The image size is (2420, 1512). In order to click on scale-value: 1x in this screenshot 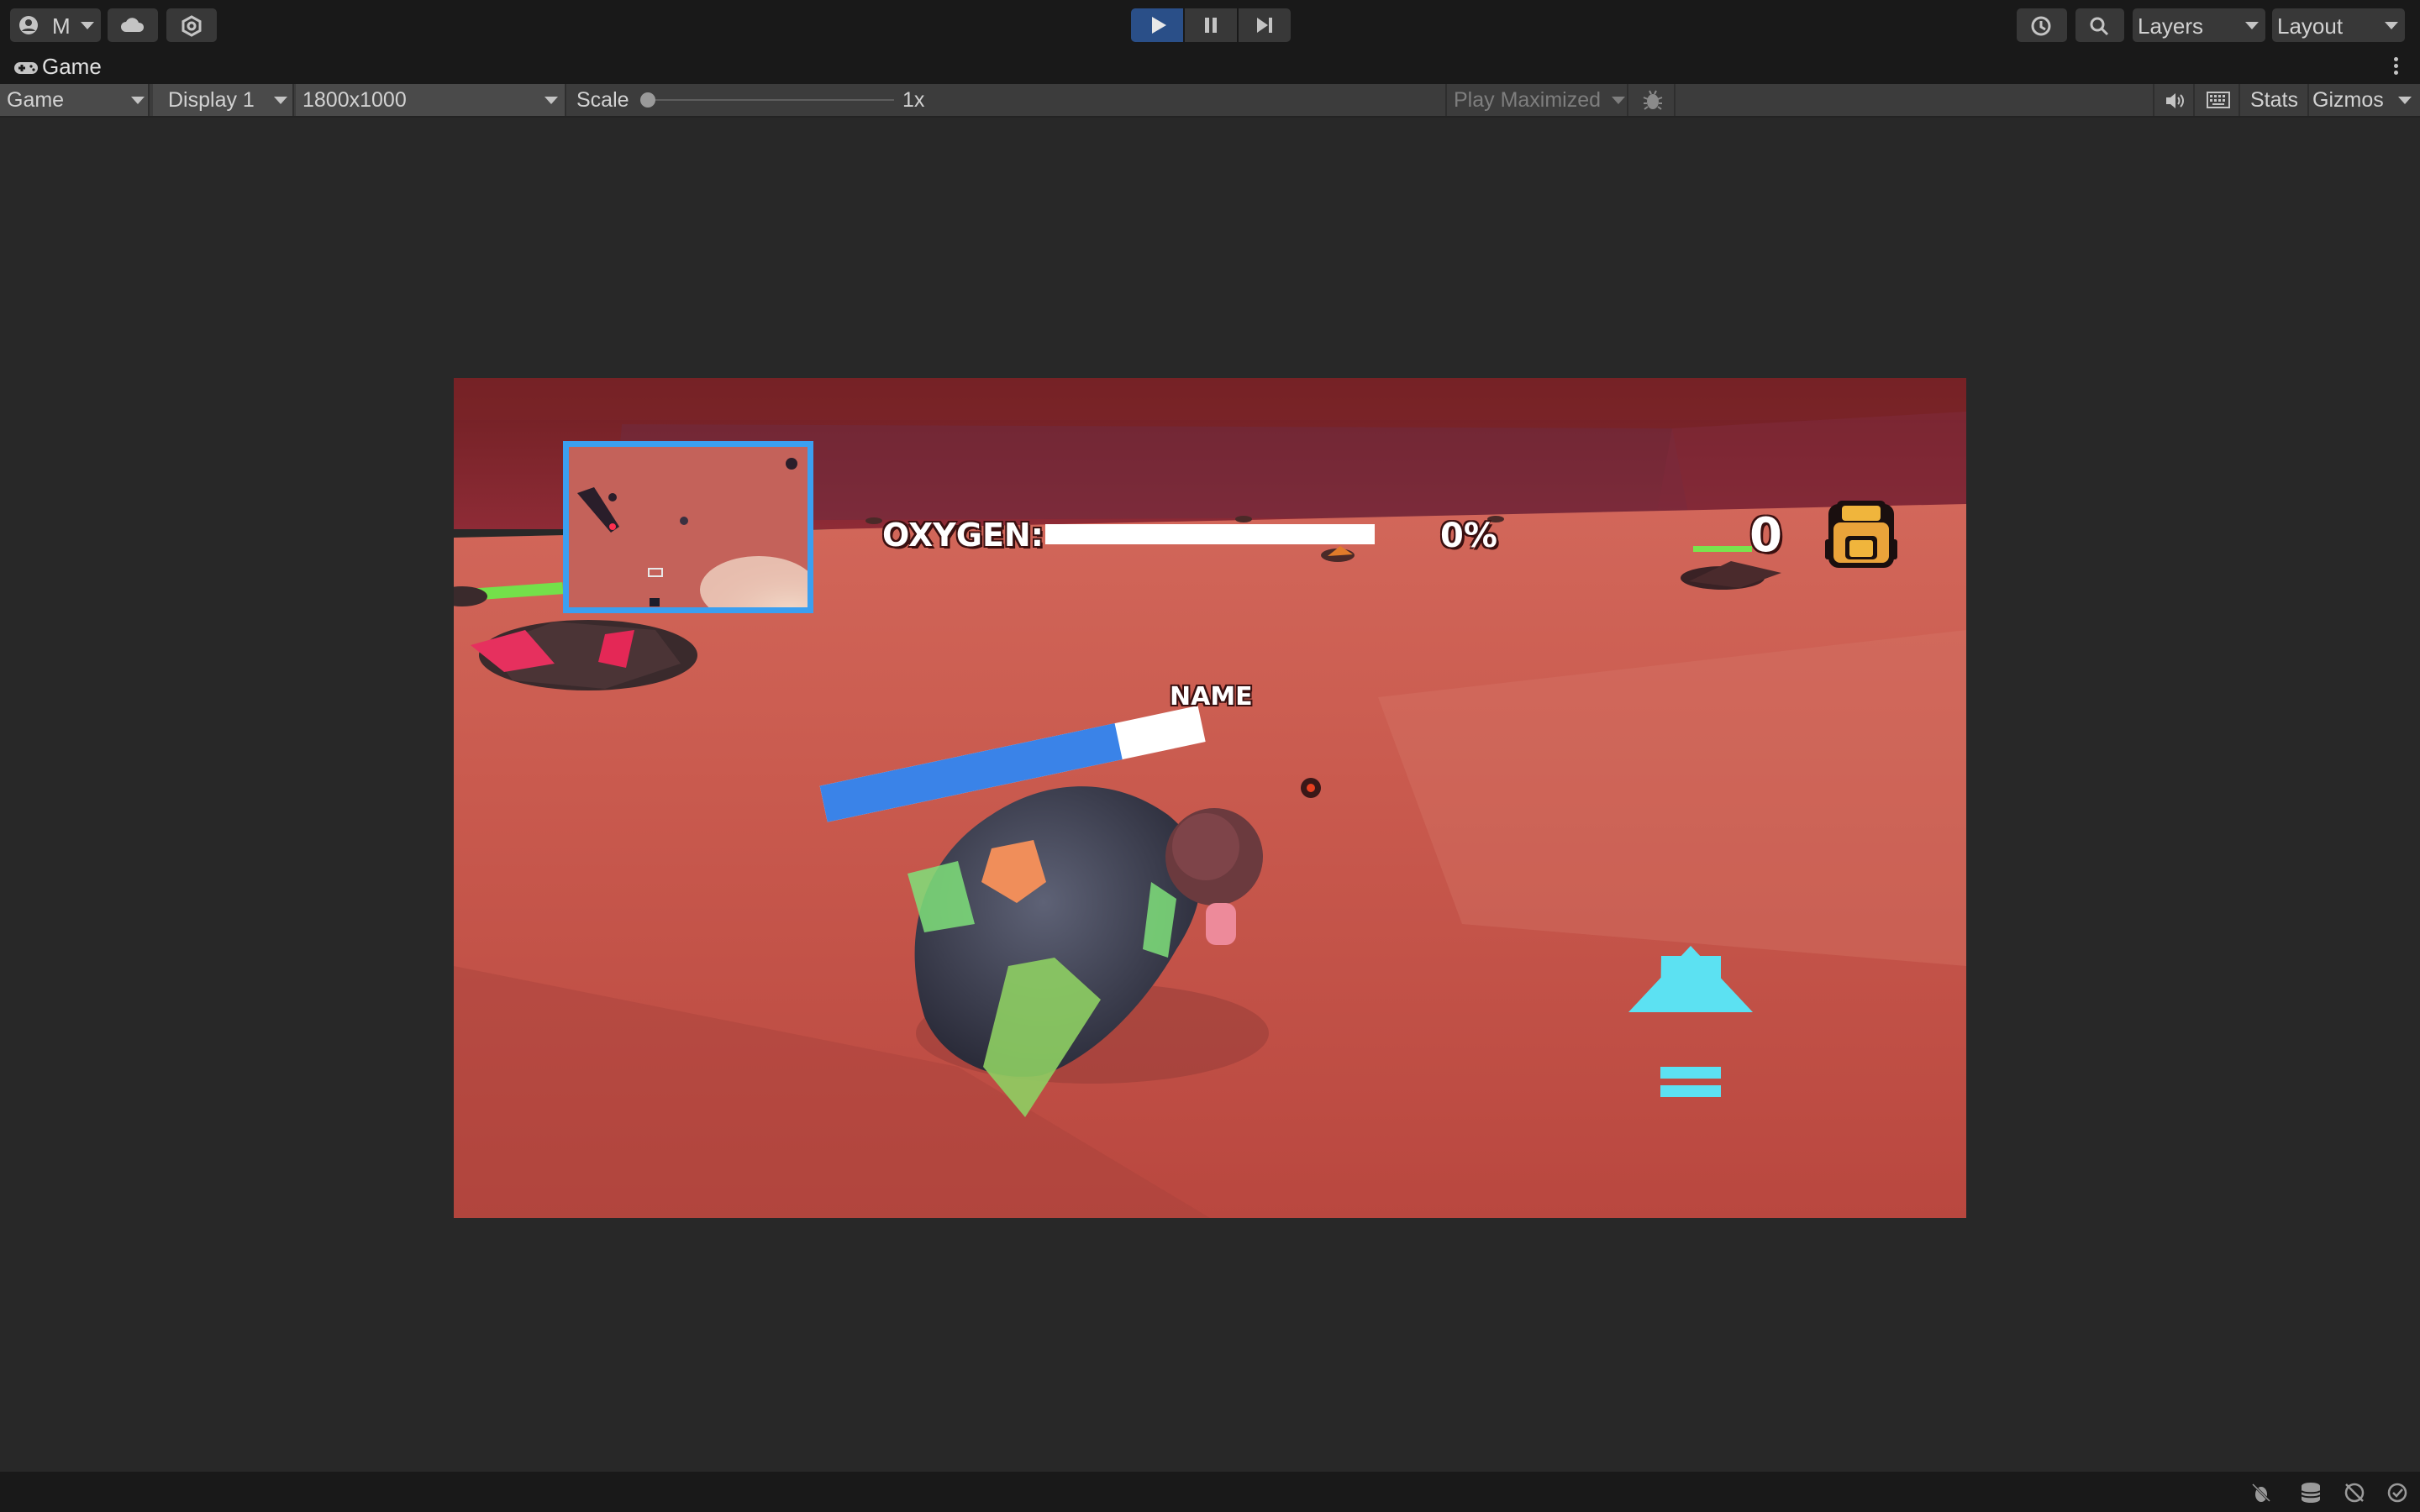, I will do `click(913, 100)`.